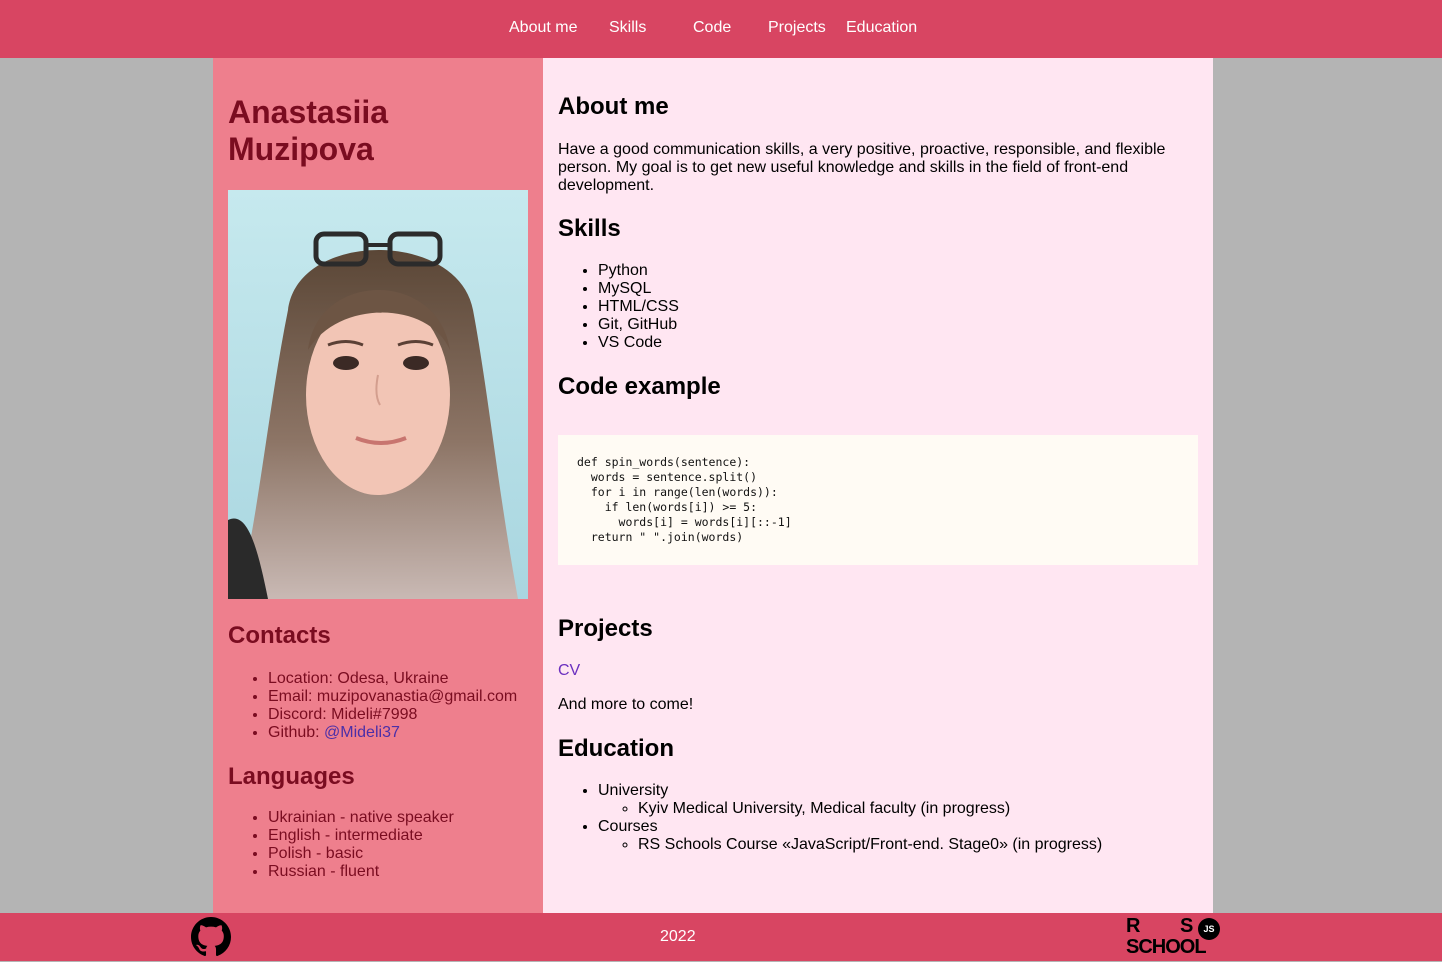 The width and height of the screenshot is (1442, 962). Describe the element at coordinates (797, 28) in the screenshot. I see `nav-projects: Projects` at that location.